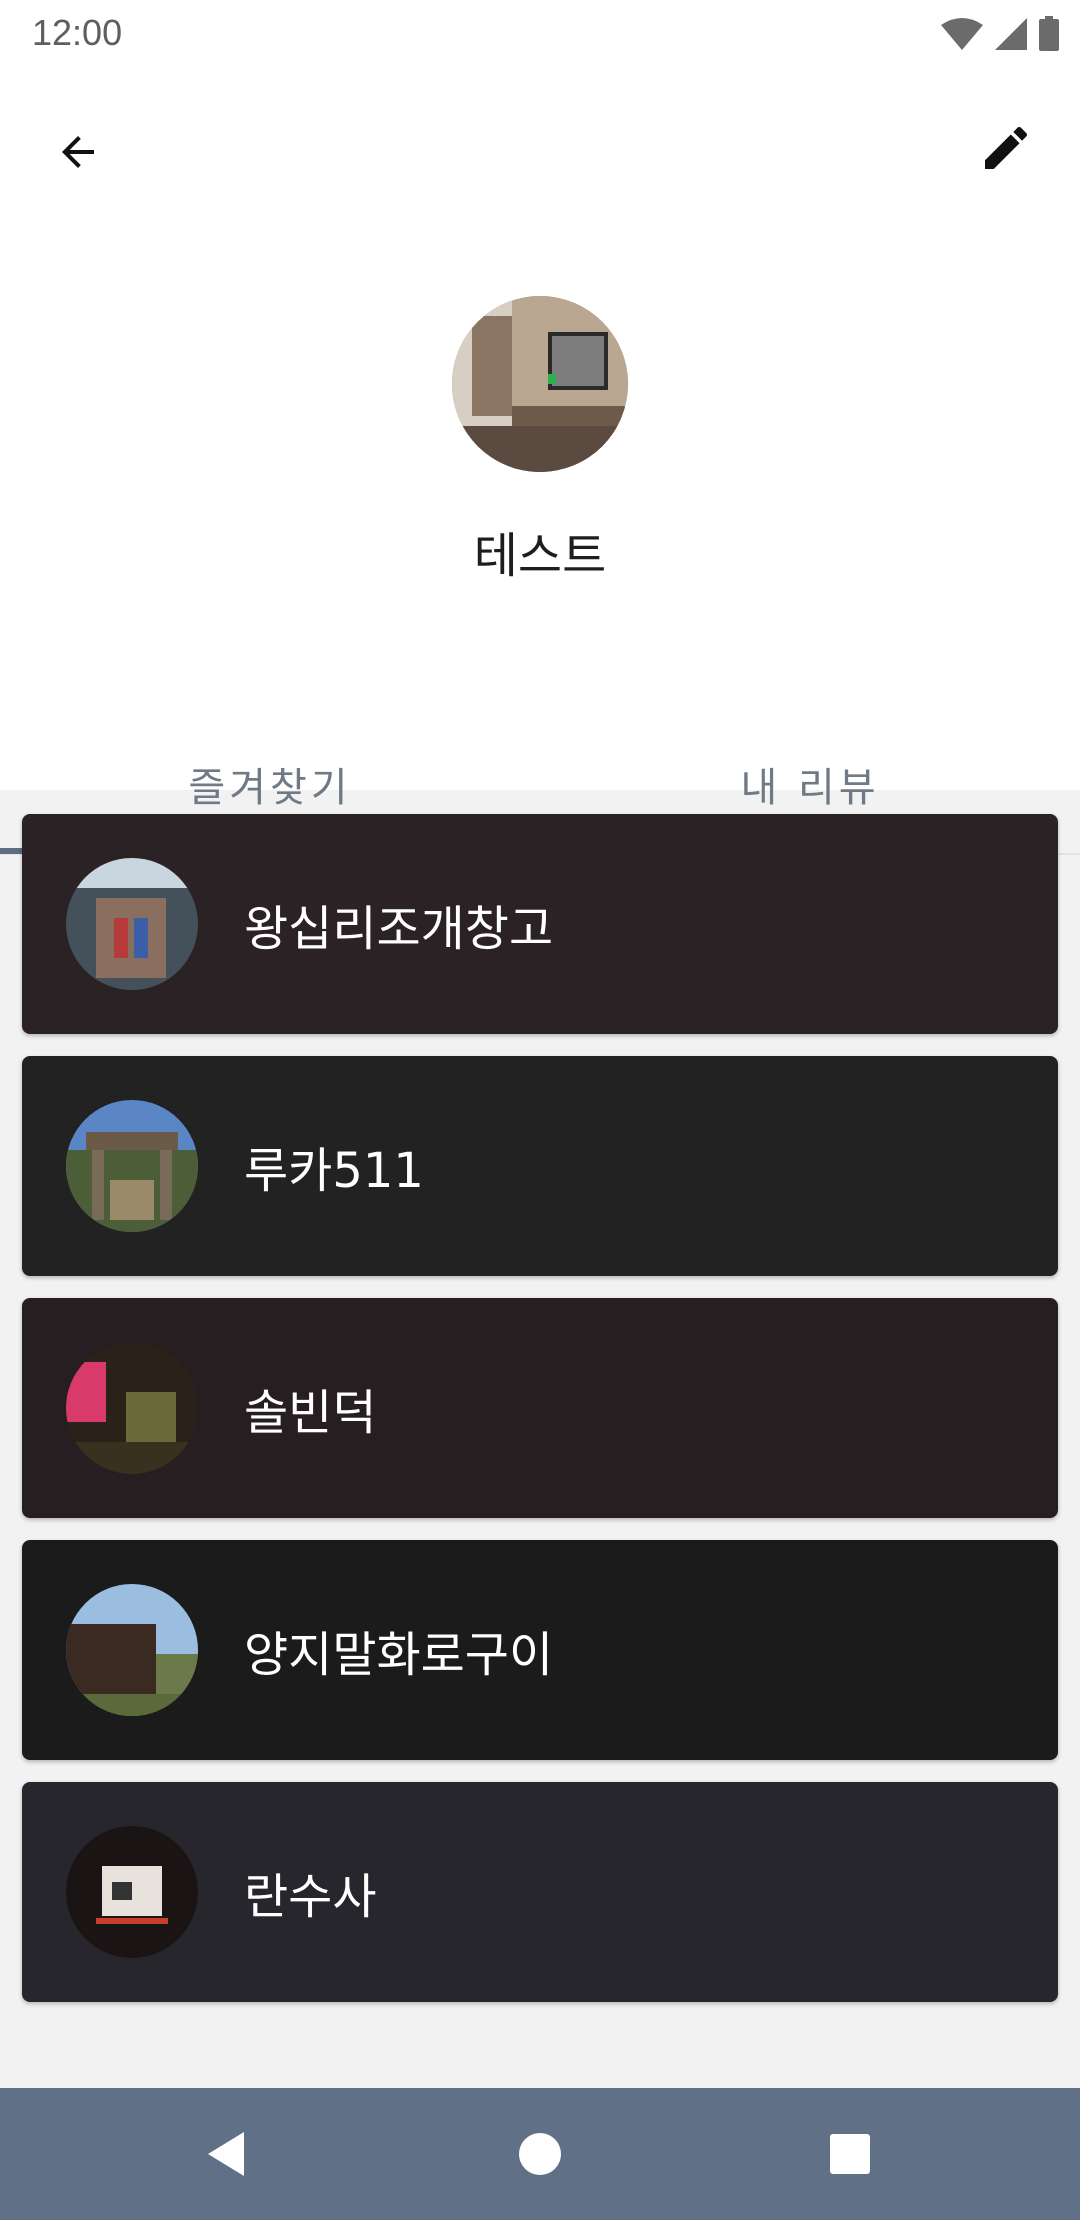  I want to click on wifi-icon, so click(962, 34).